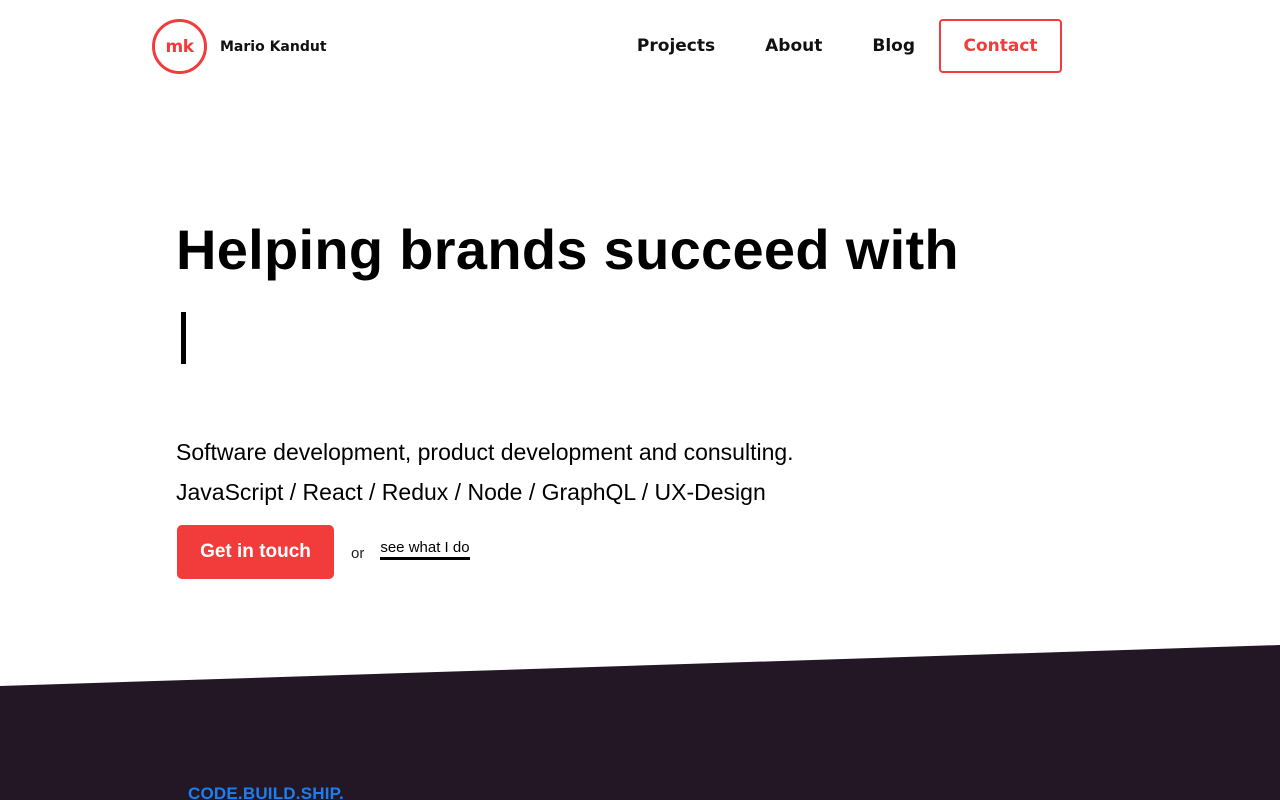 This screenshot has height=800, width=1280. I want to click on nav-link-blog: Blog, so click(893, 46).